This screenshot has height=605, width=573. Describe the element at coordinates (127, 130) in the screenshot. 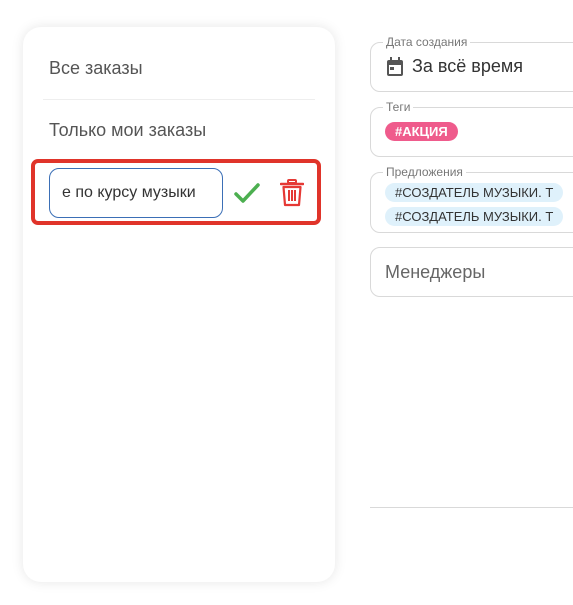

I see `sidebar-item-my-orders: Только мои заказы` at that location.